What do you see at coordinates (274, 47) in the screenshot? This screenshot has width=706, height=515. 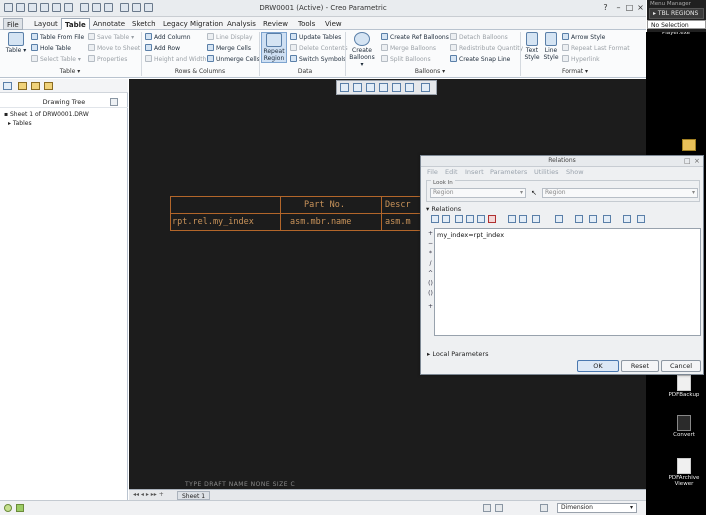 I see `repeat-region-button: Repeat Region` at bounding box center [274, 47].